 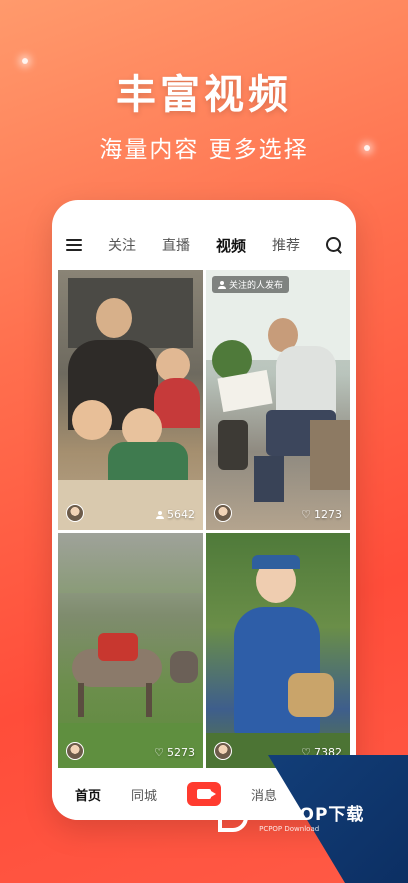 What do you see at coordinates (122, 245) in the screenshot?
I see `tab-following: 关注` at bounding box center [122, 245].